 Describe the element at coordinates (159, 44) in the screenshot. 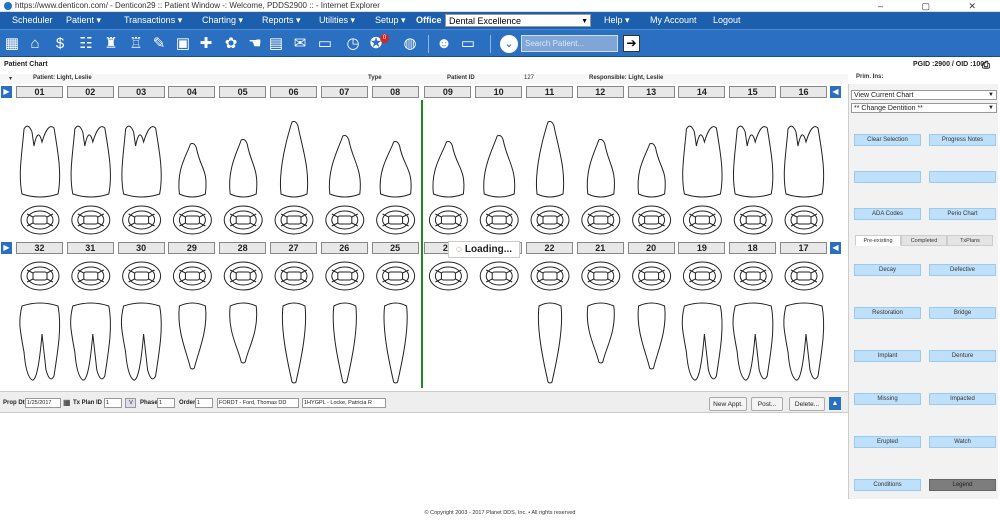

I see `edit-icon: ✎` at that location.